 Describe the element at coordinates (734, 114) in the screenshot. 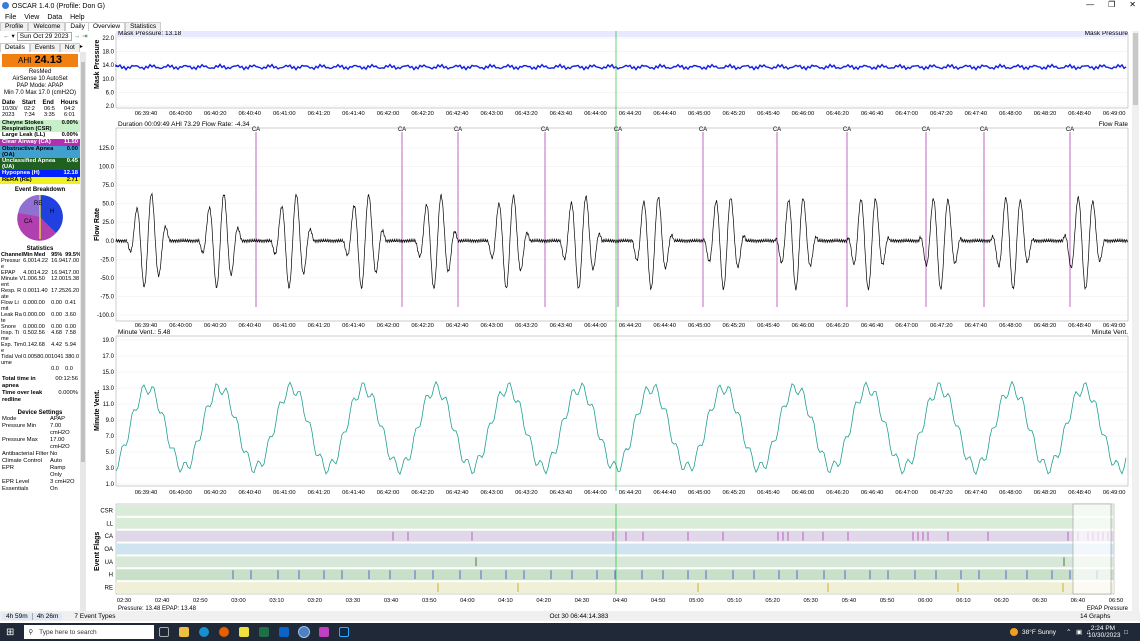

I see `time-tick: 06:45:20` at that location.